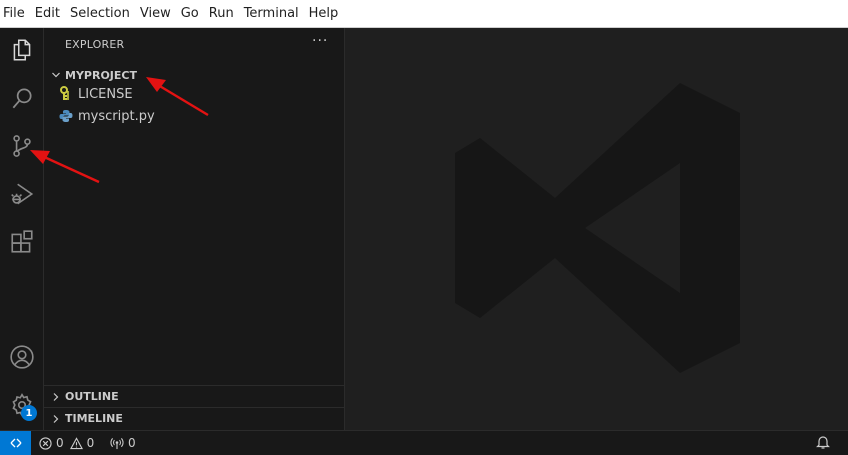  I want to click on file-item-license: LICENSE, so click(95, 94).